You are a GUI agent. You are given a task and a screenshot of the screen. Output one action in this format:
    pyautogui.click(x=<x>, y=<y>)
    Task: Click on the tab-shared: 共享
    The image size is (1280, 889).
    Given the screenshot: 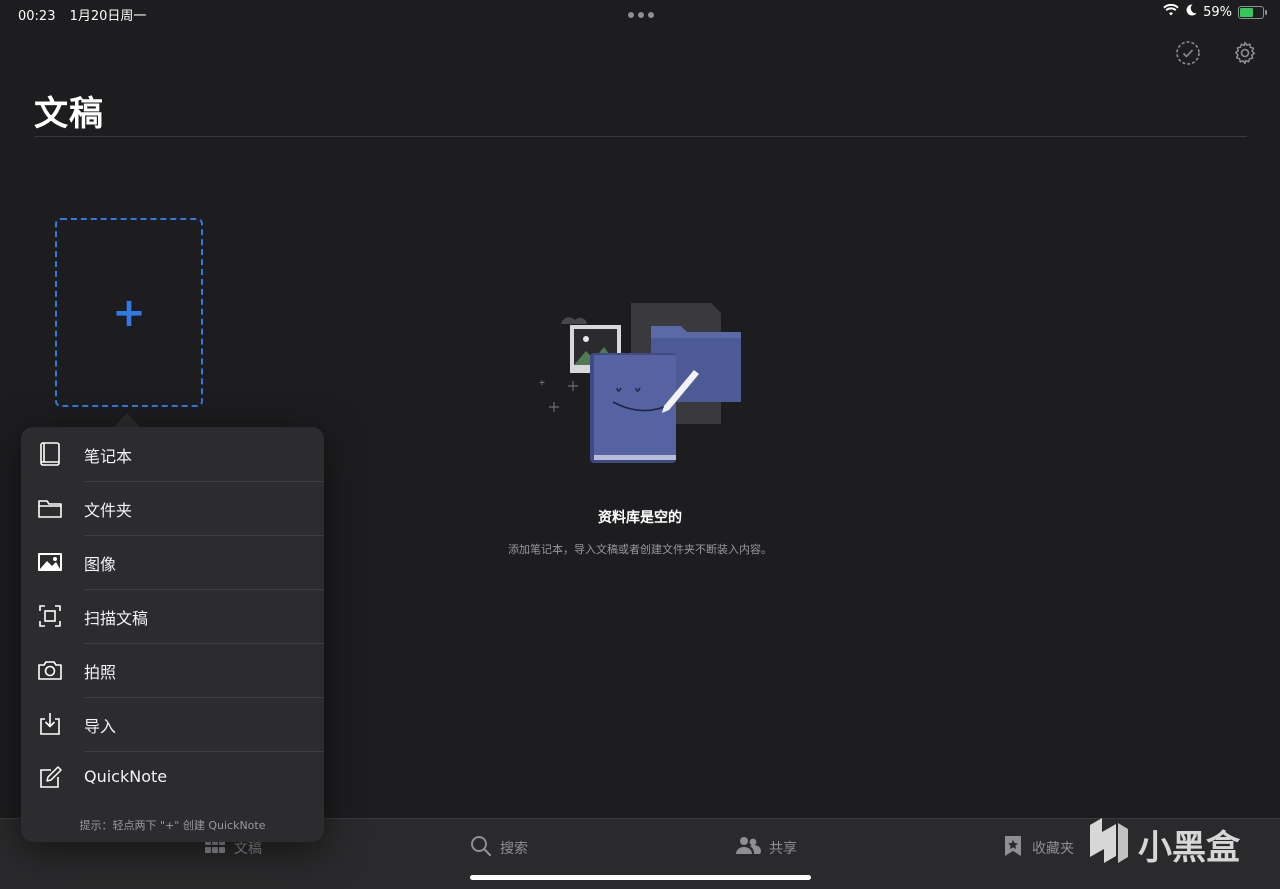 What is the action you would take?
    pyautogui.click(x=766, y=848)
    